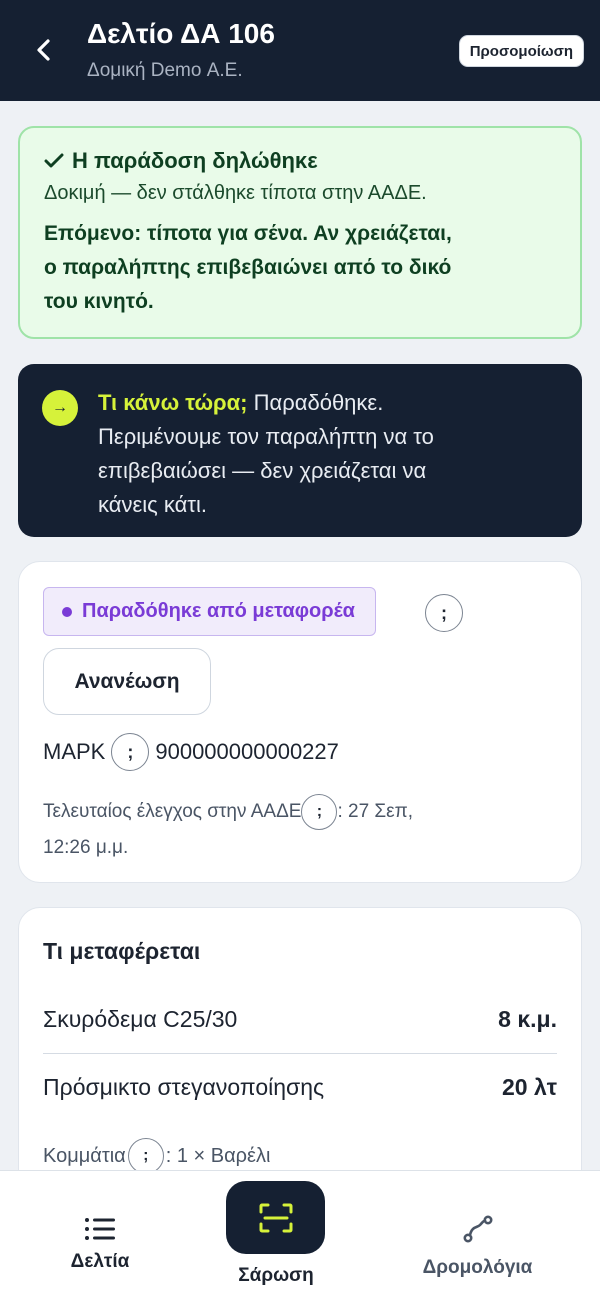 Image resolution: width=600 pixels, height=1298 pixels. Describe the element at coordinates (218, 611) in the screenshot. I see `status-label: Παραδόθηκε από μεταφορέα` at that location.